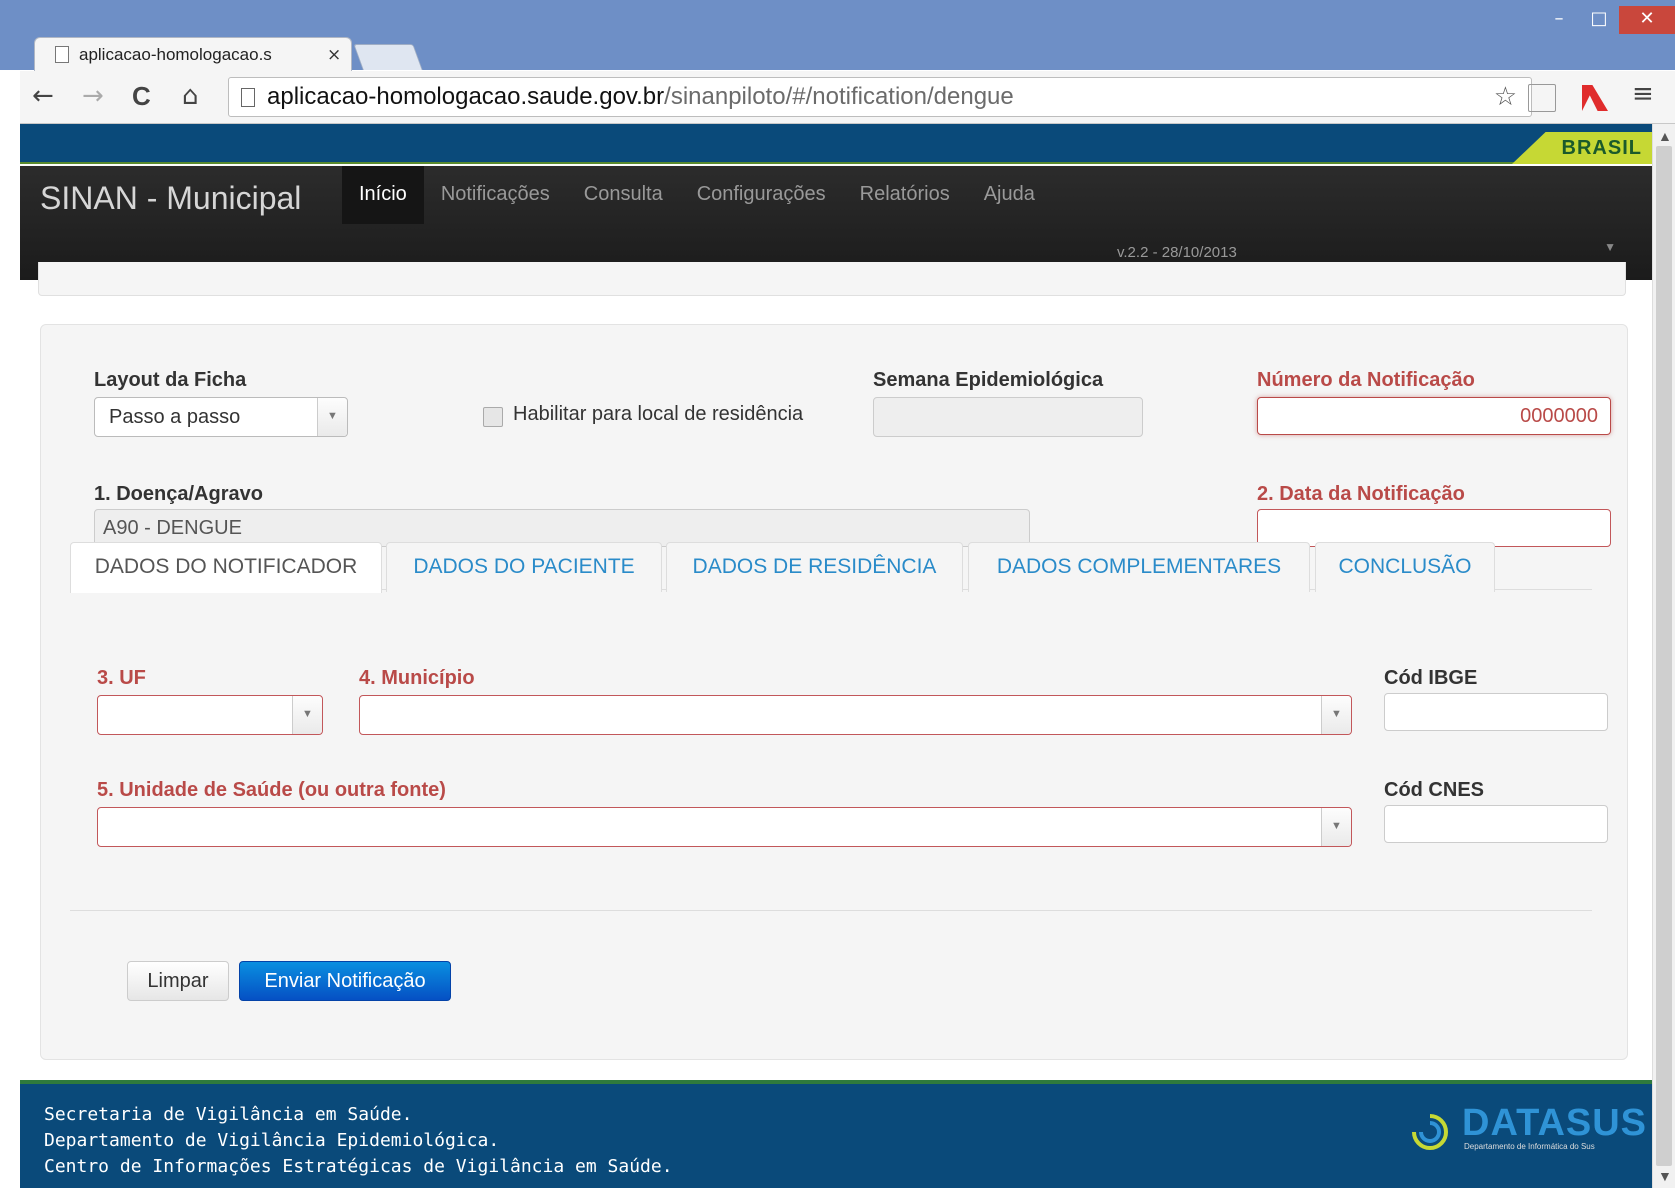  What do you see at coordinates (495, 195) in the screenshot?
I see `menu-item-notificacoes: Notificações` at bounding box center [495, 195].